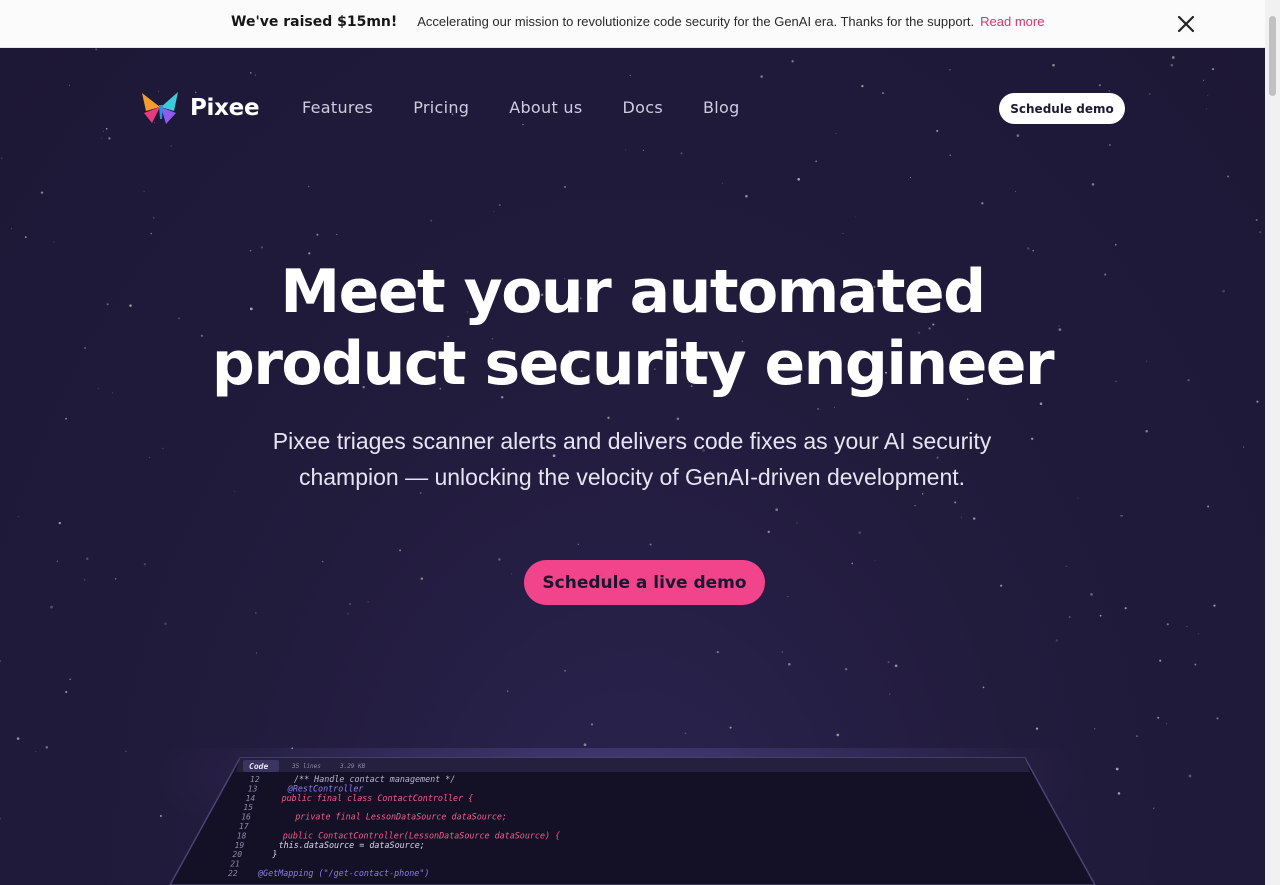 The image size is (1280, 885). I want to click on code-line-number: 15, so click(248, 807).